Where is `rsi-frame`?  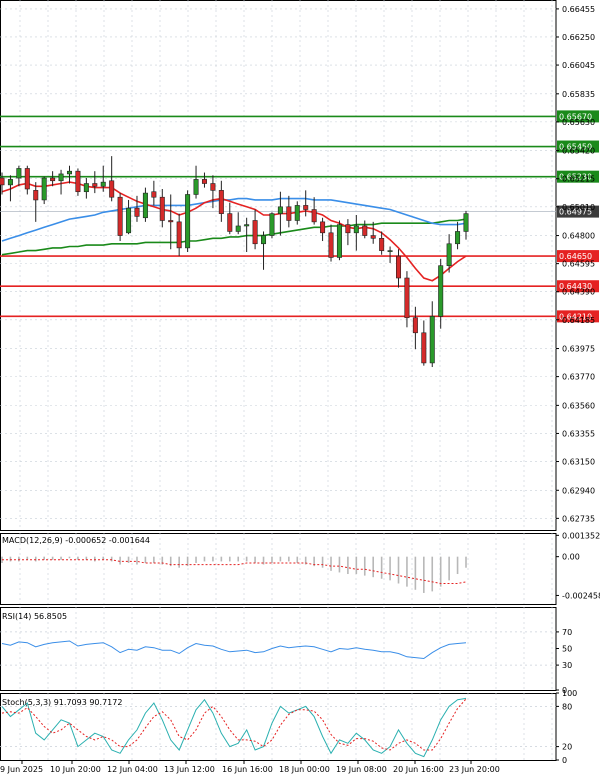 rsi-frame is located at coordinates (278, 649).